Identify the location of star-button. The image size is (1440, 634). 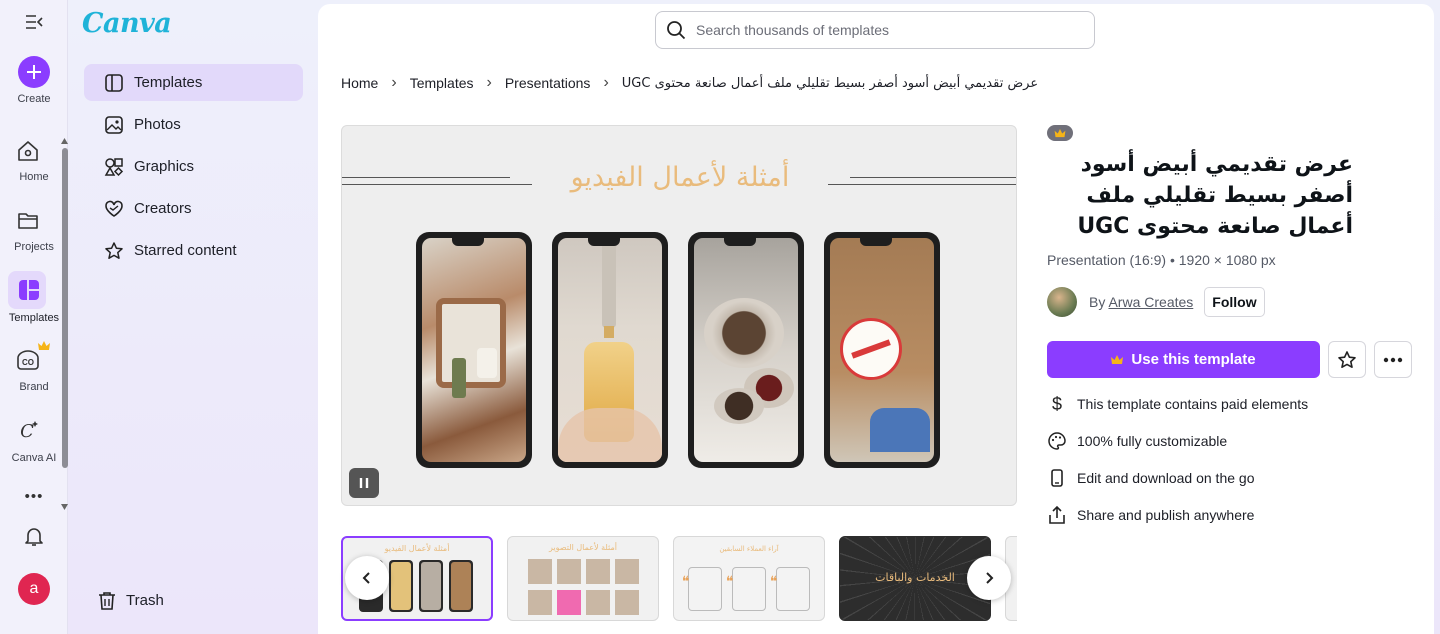
(1347, 359).